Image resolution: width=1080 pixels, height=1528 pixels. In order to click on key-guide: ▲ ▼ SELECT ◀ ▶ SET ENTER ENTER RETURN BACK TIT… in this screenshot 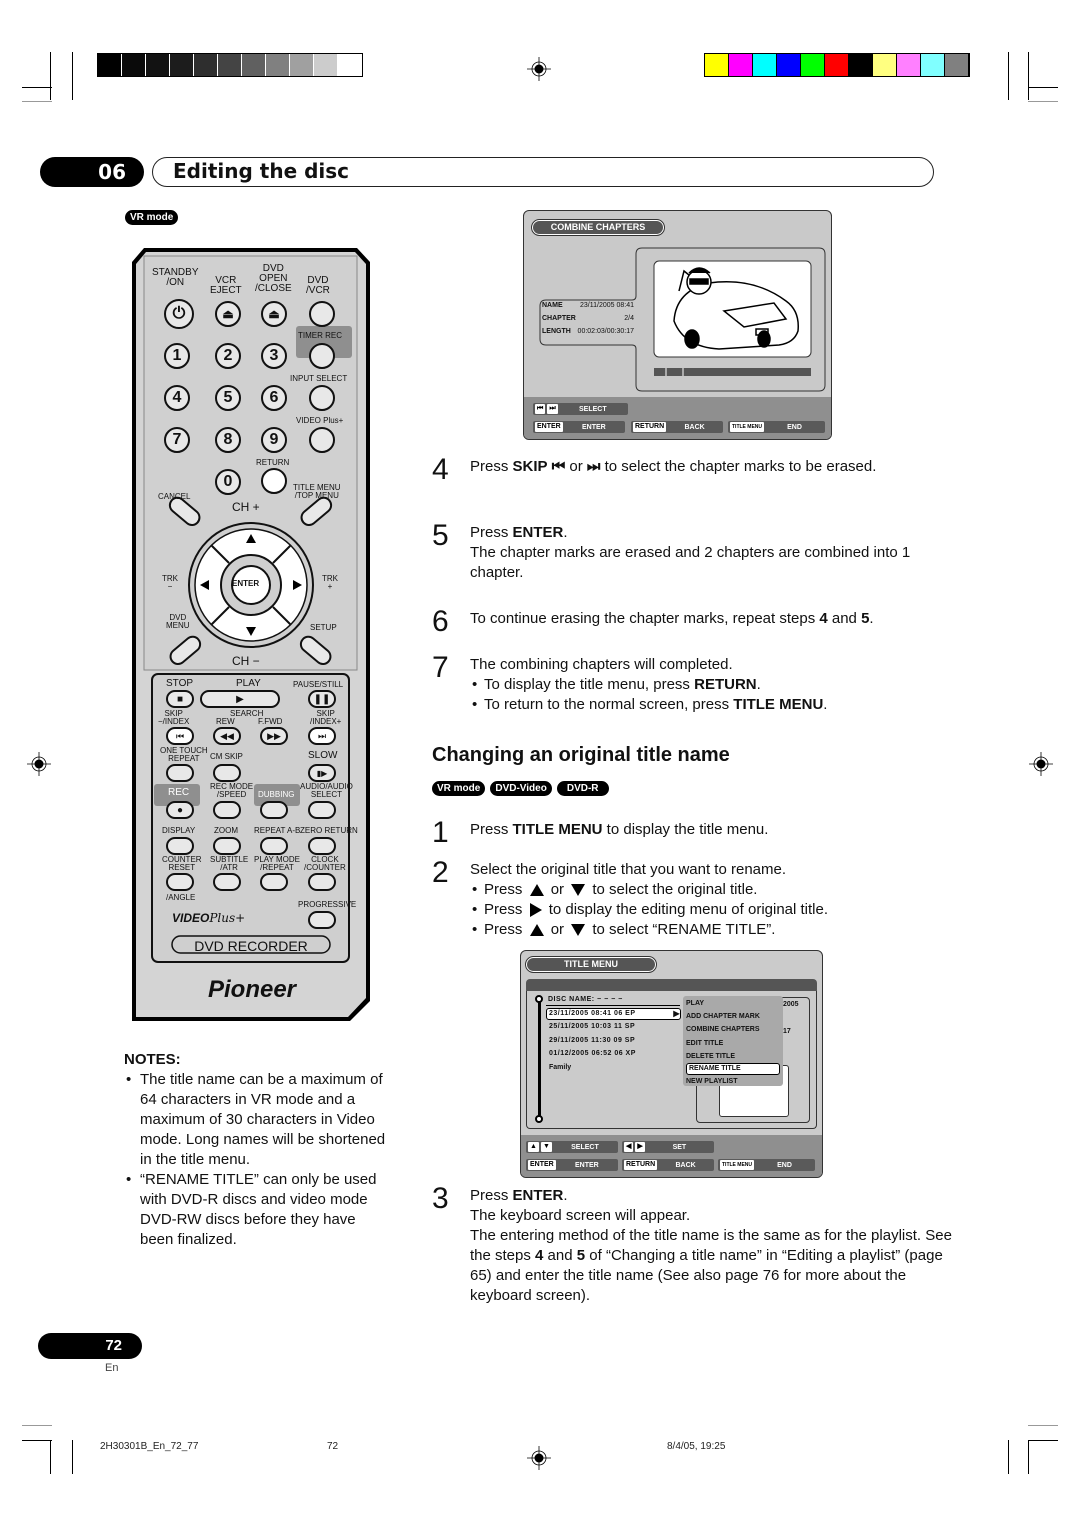, I will do `click(671, 1156)`.